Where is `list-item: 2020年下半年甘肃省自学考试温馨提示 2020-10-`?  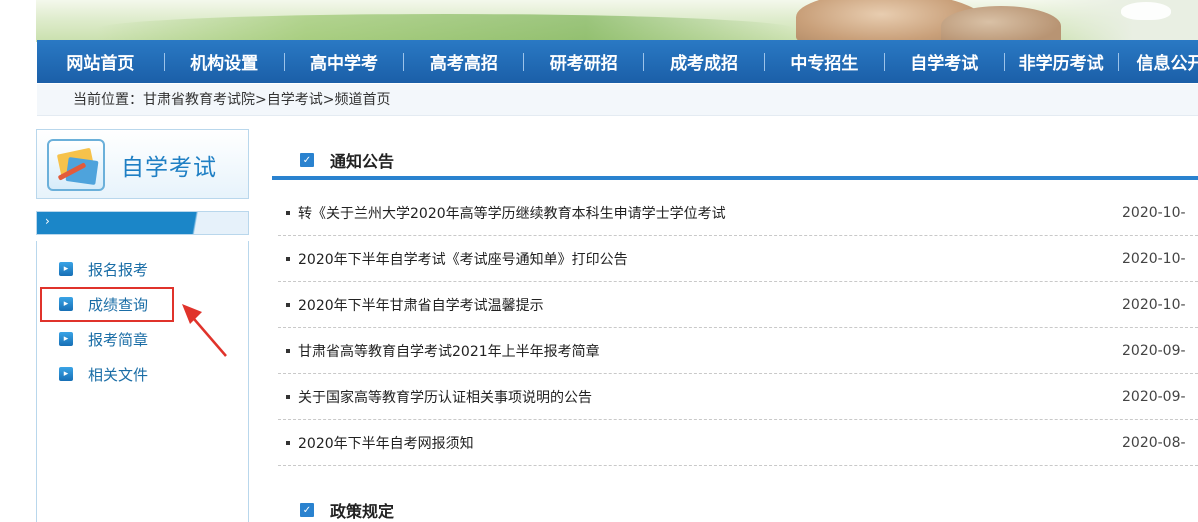 list-item: 2020年下半年甘肃省自学考试温馨提示 2020-10- is located at coordinates (738, 305).